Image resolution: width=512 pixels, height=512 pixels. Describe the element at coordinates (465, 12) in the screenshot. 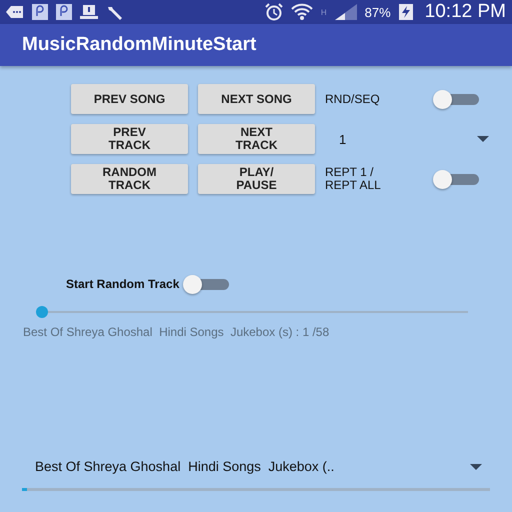

I see `clock: 10:12 PM` at that location.